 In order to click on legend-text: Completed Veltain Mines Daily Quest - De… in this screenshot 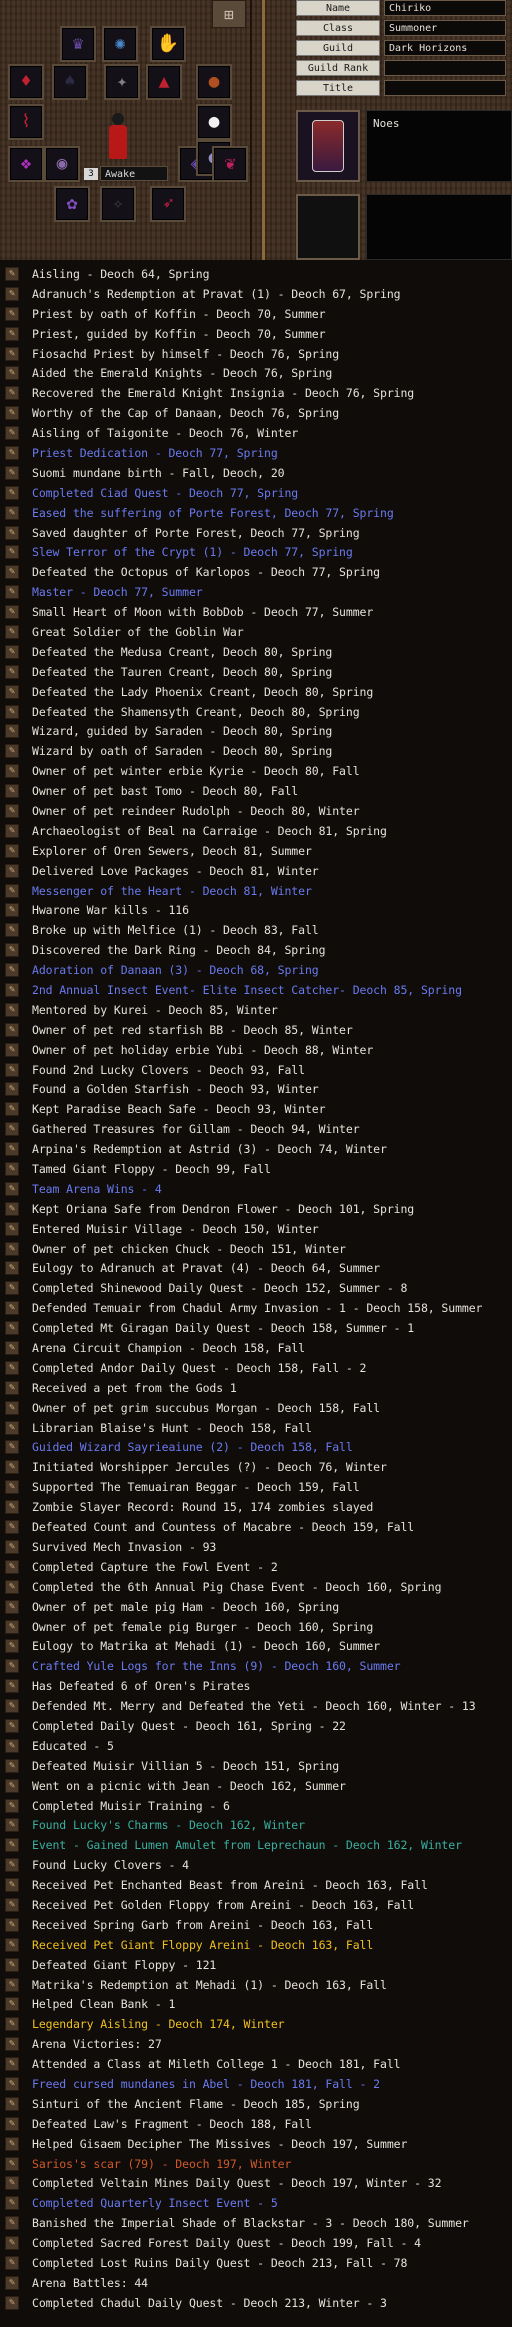, I will do `click(237, 2183)`.